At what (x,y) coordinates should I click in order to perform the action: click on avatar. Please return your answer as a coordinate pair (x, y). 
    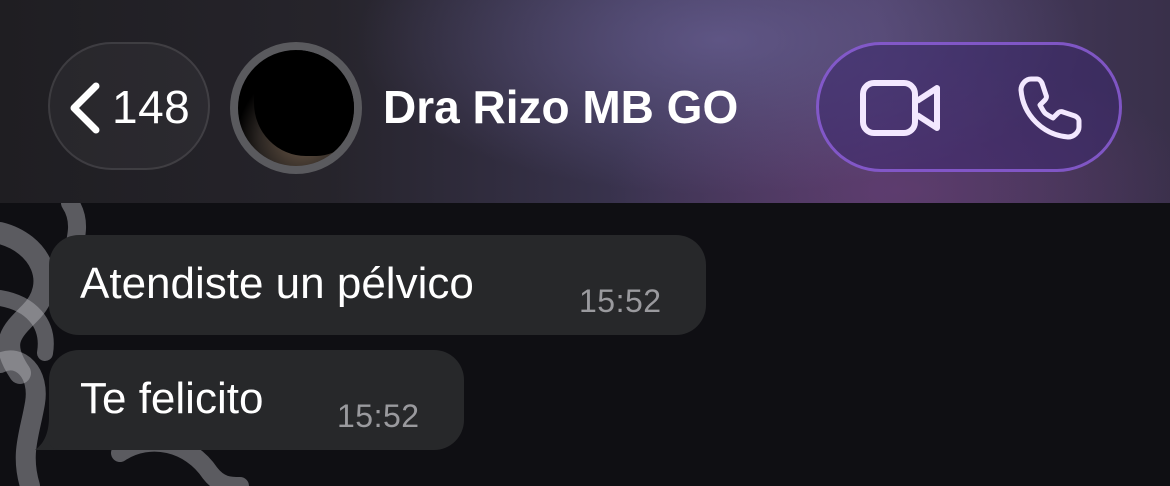
    Looking at the image, I should click on (296, 108).